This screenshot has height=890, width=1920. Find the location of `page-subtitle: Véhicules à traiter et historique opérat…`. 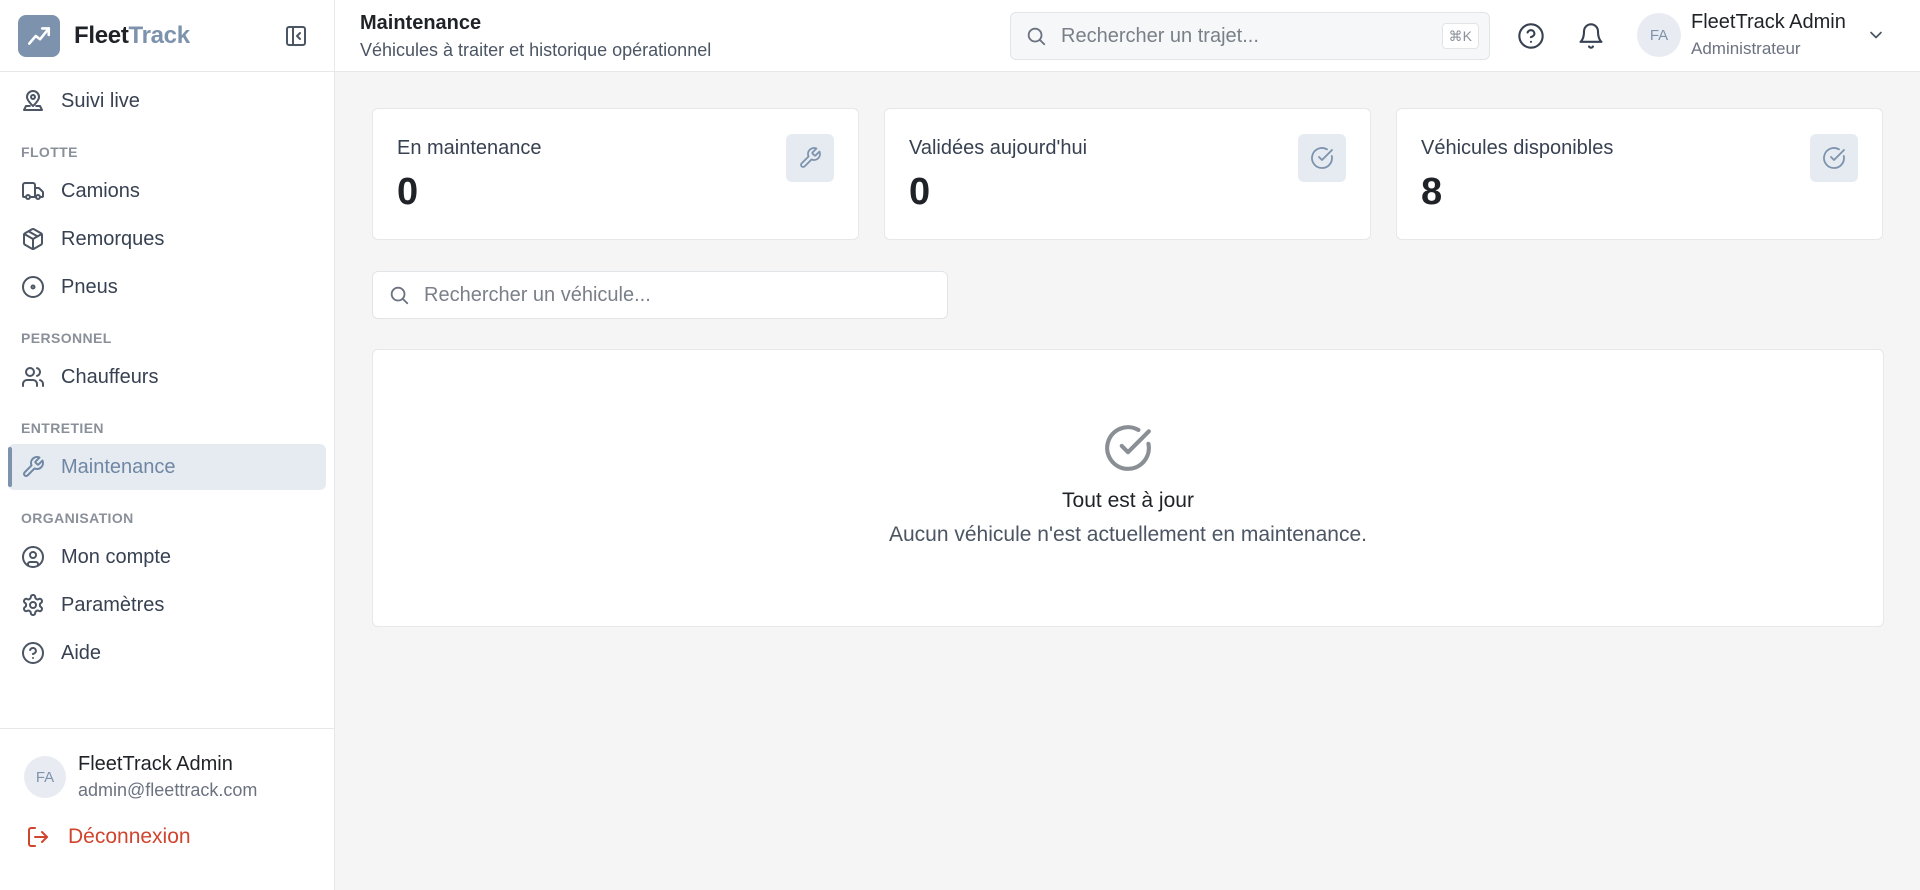

page-subtitle: Véhicules à traiter et historique opérat… is located at coordinates (536, 50).